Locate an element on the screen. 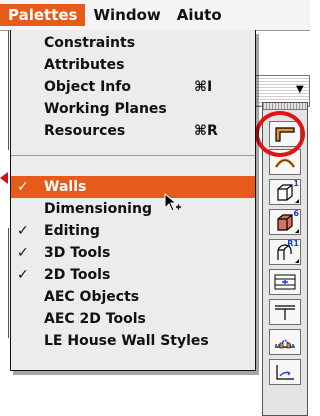 The height and width of the screenshot is (416, 320). menu-item-label: Resources is located at coordinates (85, 131).